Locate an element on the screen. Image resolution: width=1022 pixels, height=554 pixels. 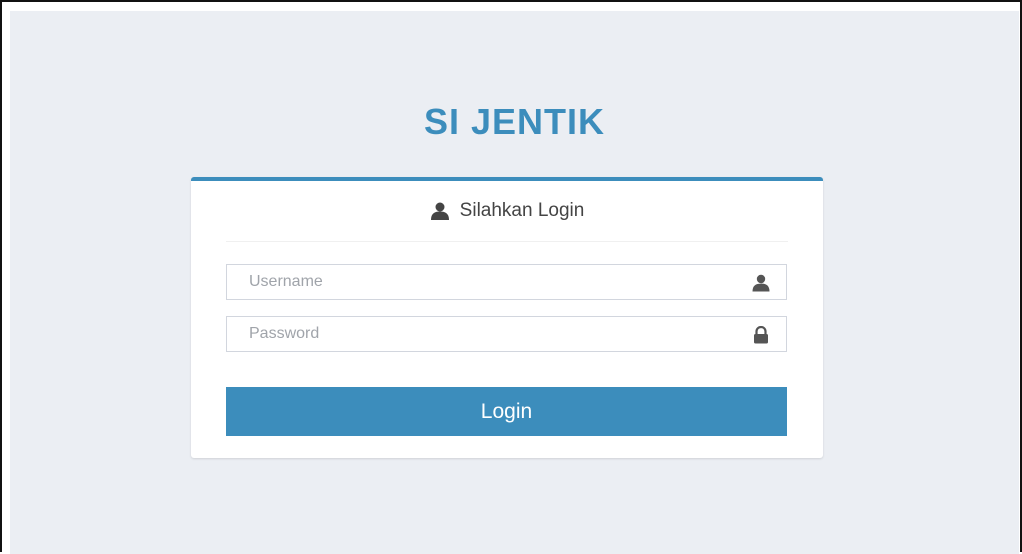
username-input is located at coordinates (506, 282).